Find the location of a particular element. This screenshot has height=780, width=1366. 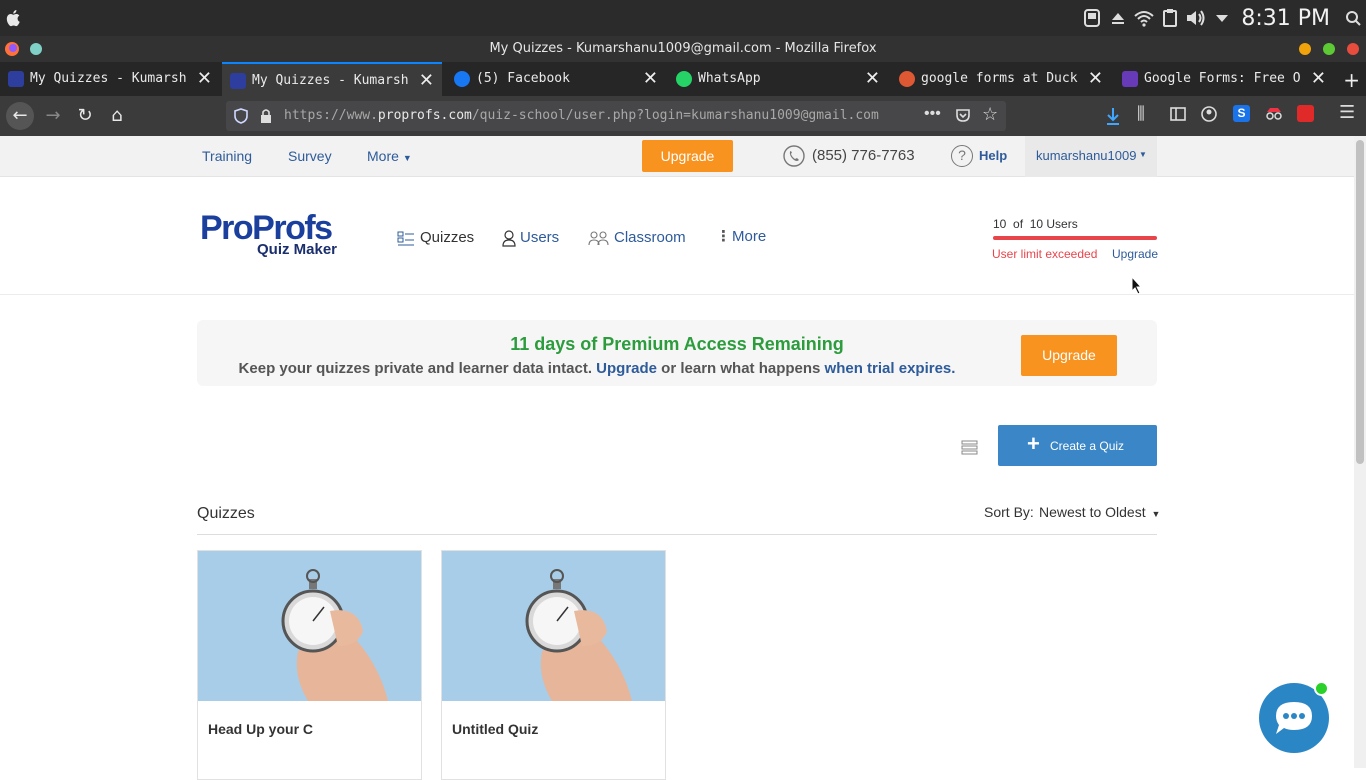

clock: 8:31 PM is located at coordinates (1285, 18).